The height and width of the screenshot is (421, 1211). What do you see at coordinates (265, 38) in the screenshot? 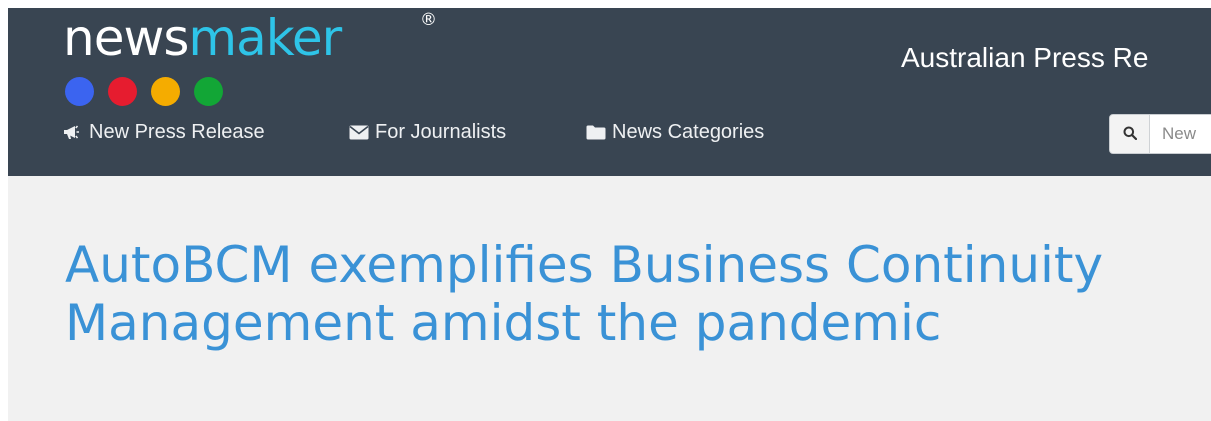
I see `logo-text-maker: maker` at bounding box center [265, 38].